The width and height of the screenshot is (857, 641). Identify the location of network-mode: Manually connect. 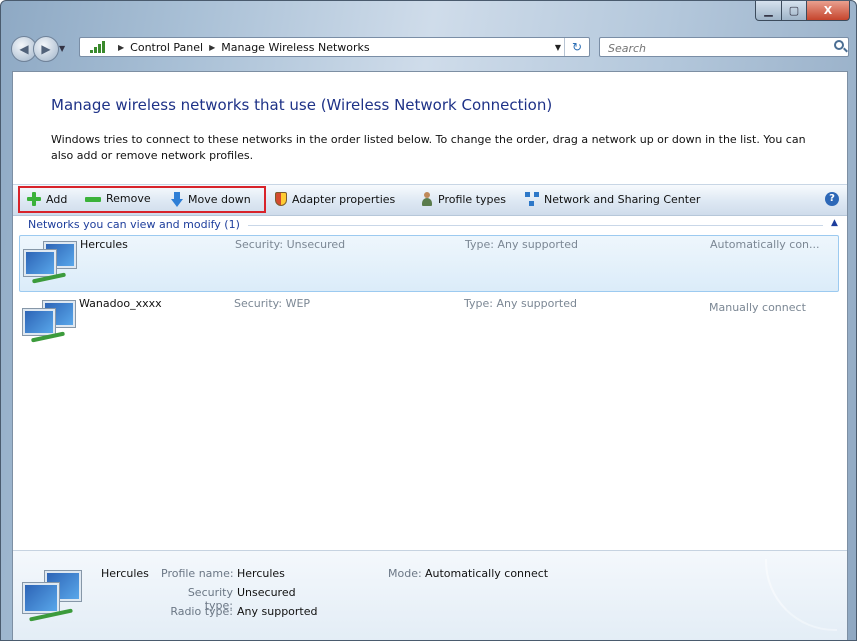
(757, 307).